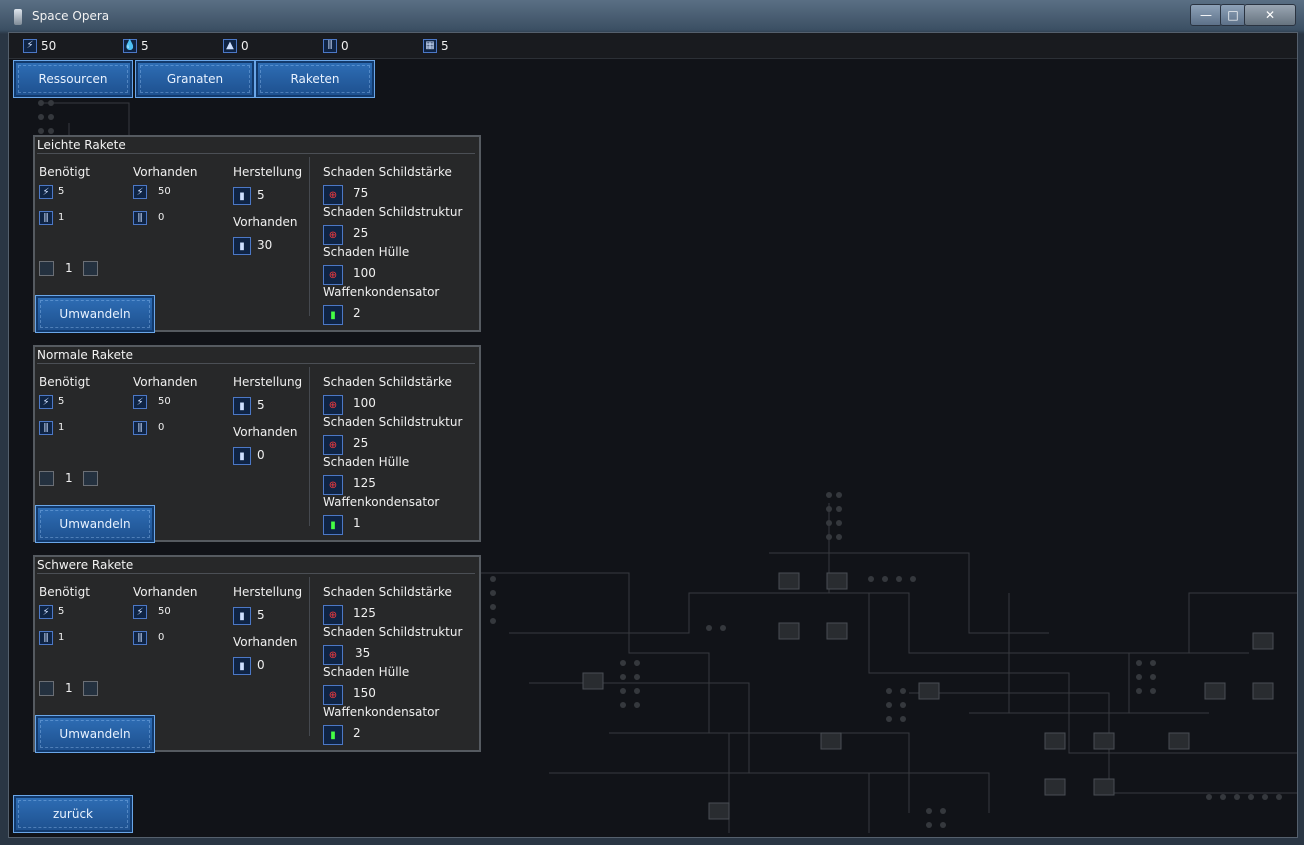  What do you see at coordinates (265, 245) in the screenshot?
I see `in-stock-value: 30` at bounding box center [265, 245].